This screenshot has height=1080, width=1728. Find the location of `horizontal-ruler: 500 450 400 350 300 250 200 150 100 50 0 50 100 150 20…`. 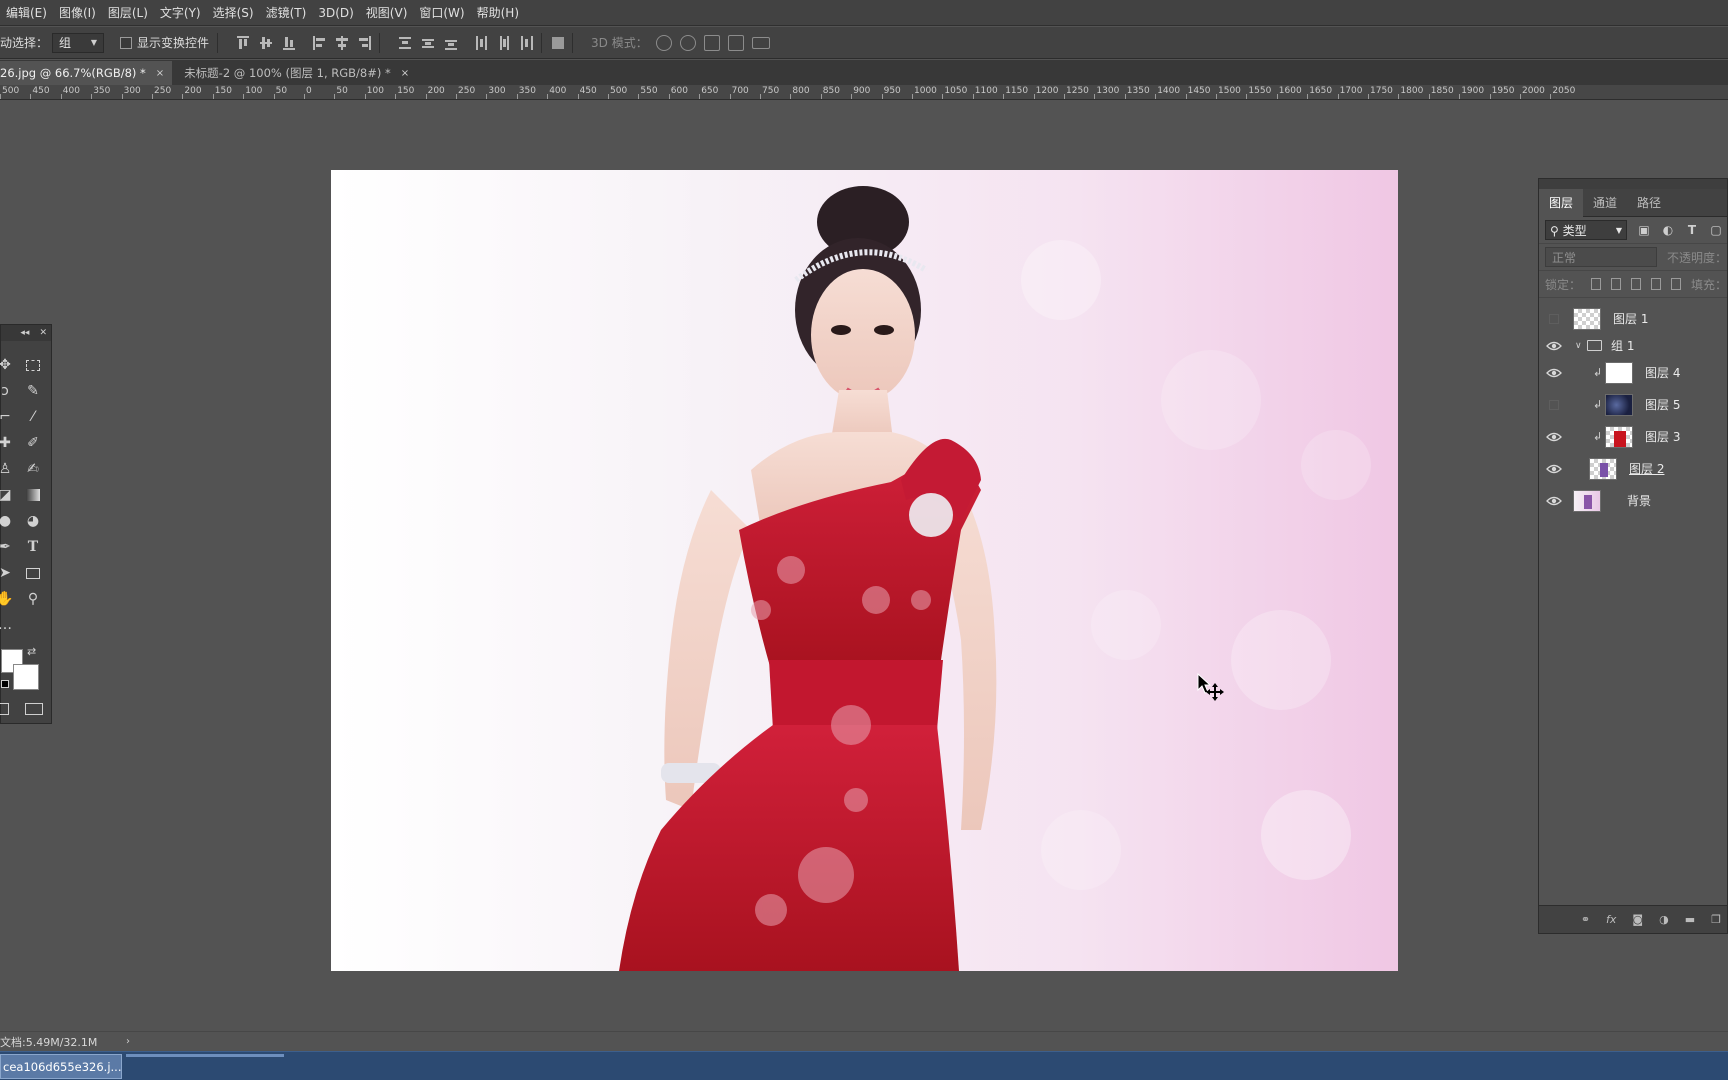

horizontal-ruler: 500 450 400 350 300 250 200 150 100 50 0 50 100 150 20… is located at coordinates (864, 92).